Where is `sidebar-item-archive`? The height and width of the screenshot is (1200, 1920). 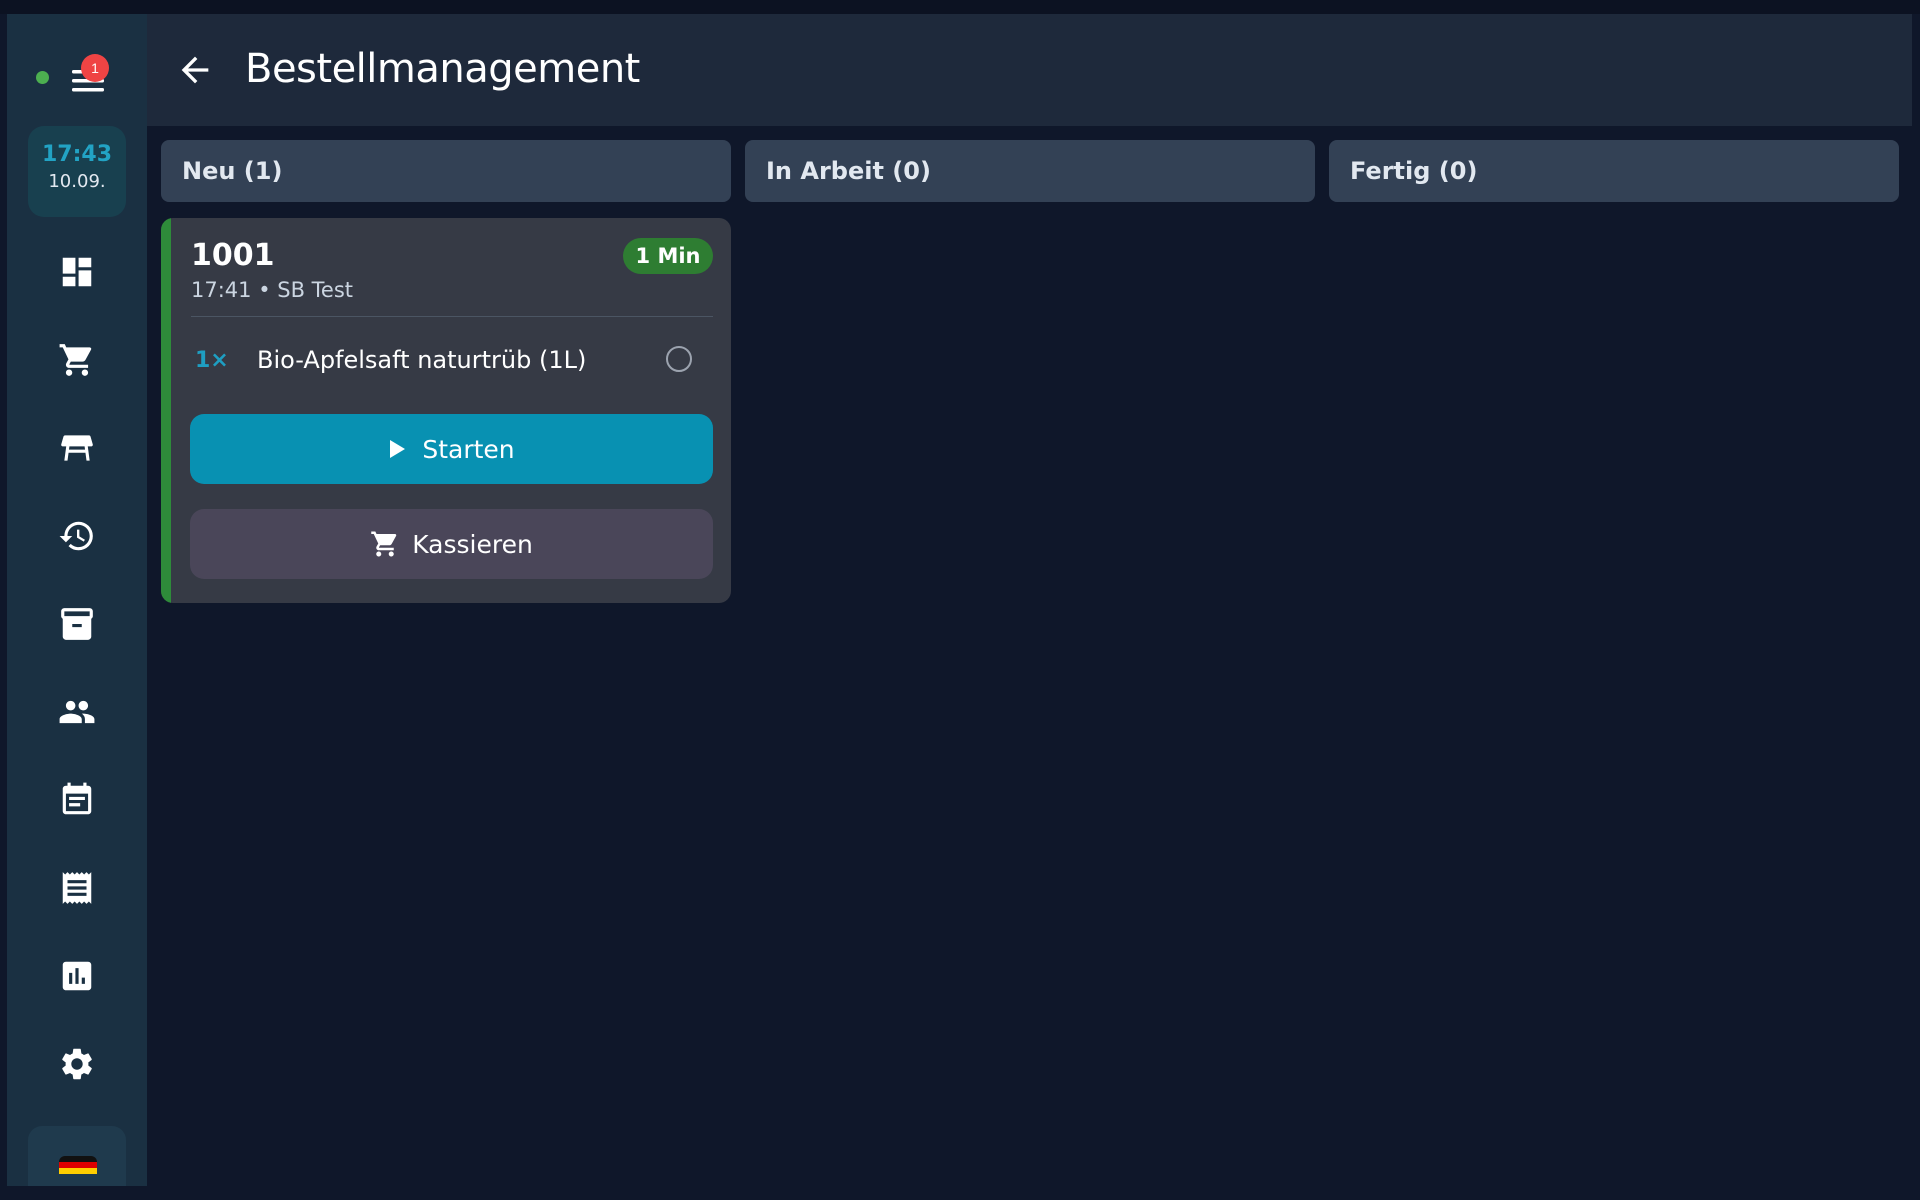 sidebar-item-archive is located at coordinates (77, 624).